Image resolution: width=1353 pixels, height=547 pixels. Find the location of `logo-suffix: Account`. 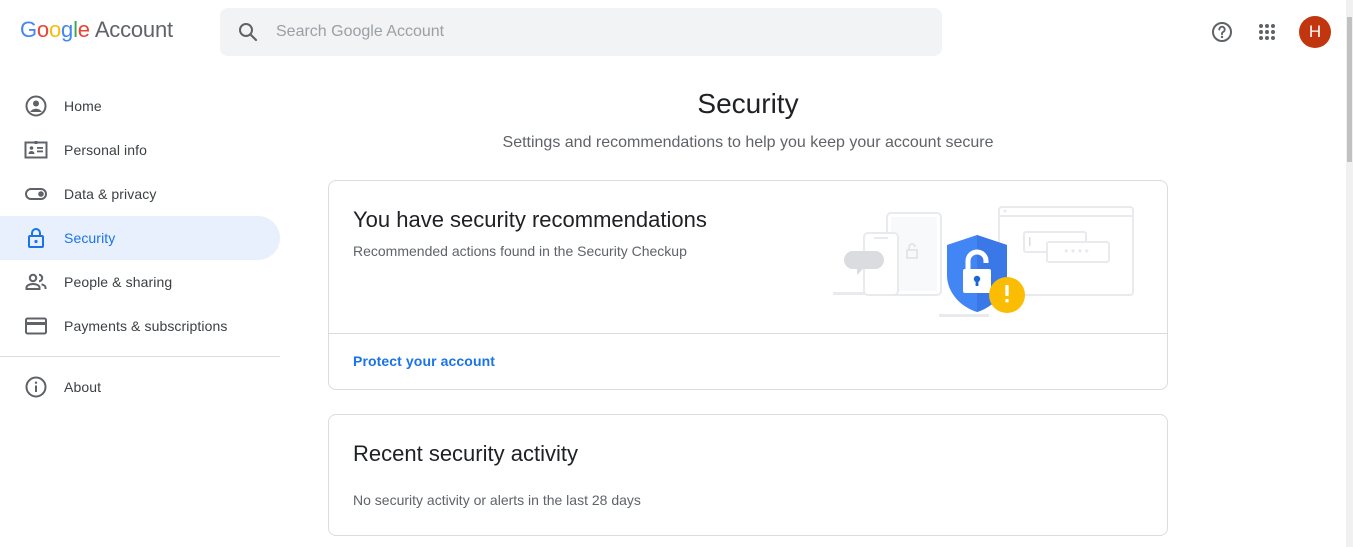

logo-suffix: Account is located at coordinates (133, 29).